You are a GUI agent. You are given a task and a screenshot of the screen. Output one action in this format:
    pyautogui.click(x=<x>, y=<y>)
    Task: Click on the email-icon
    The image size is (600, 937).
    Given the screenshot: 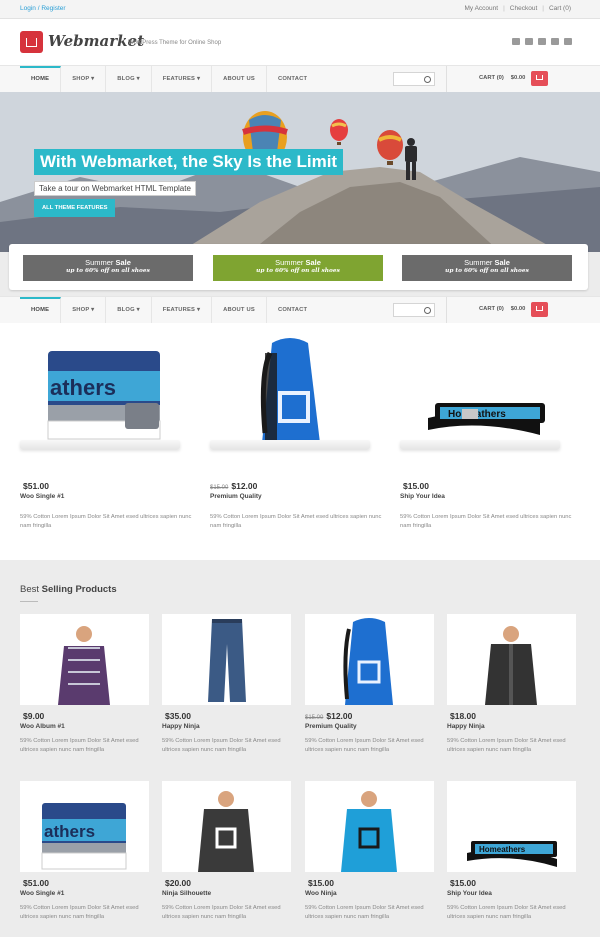 What is the action you would take?
    pyautogui.click(x=516, y=41)
    